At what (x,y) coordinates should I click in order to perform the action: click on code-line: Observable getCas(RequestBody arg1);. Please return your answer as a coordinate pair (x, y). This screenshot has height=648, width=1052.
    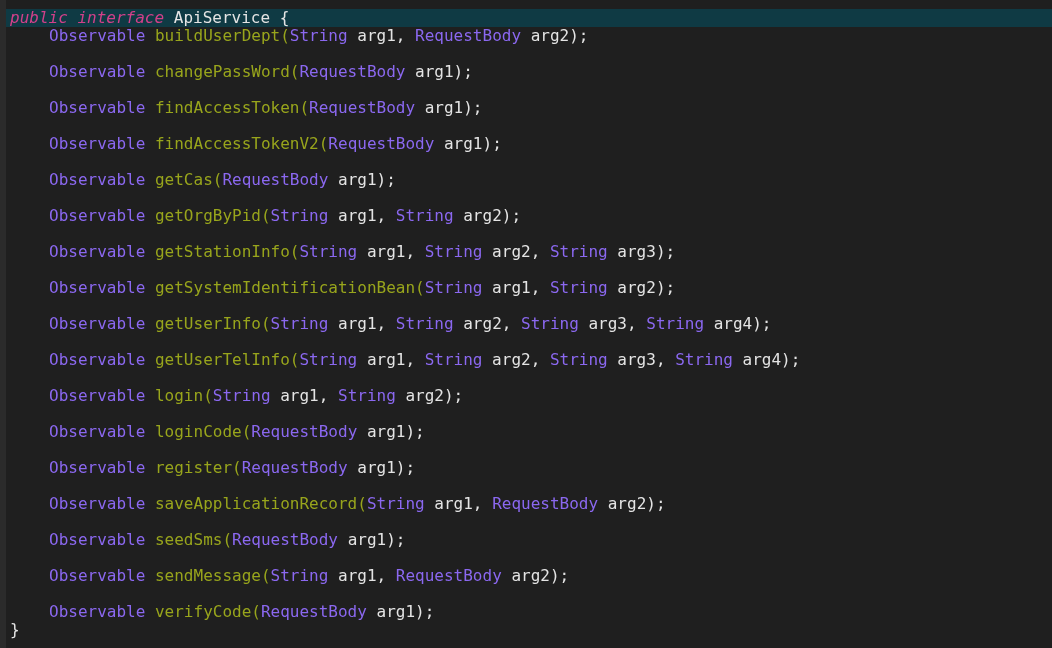
    Looking at the image, I should click on (222, 180).